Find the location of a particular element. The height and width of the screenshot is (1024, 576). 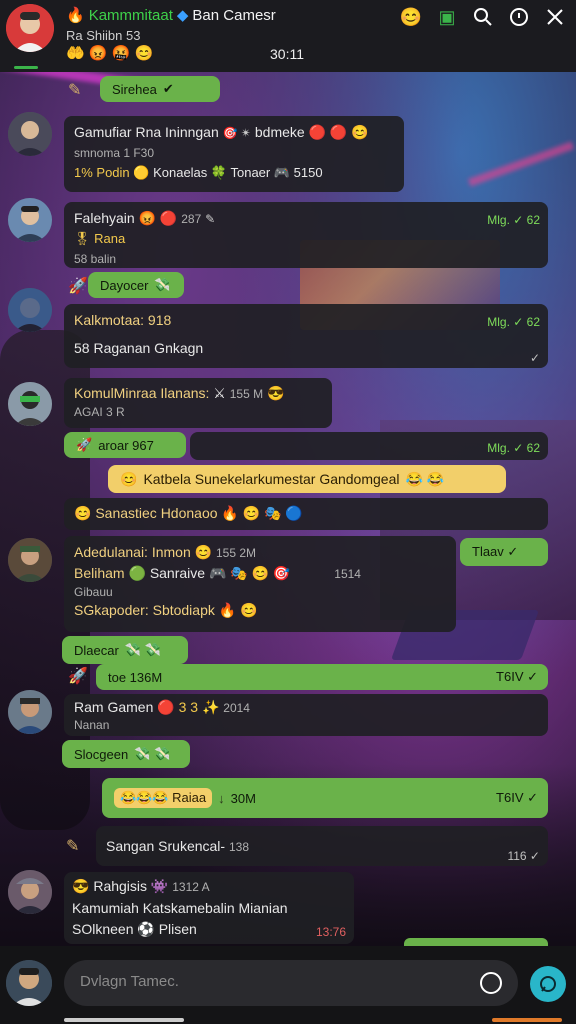

system-message: Dlaecar 💸 💸 is located at coordinates (125, 650).